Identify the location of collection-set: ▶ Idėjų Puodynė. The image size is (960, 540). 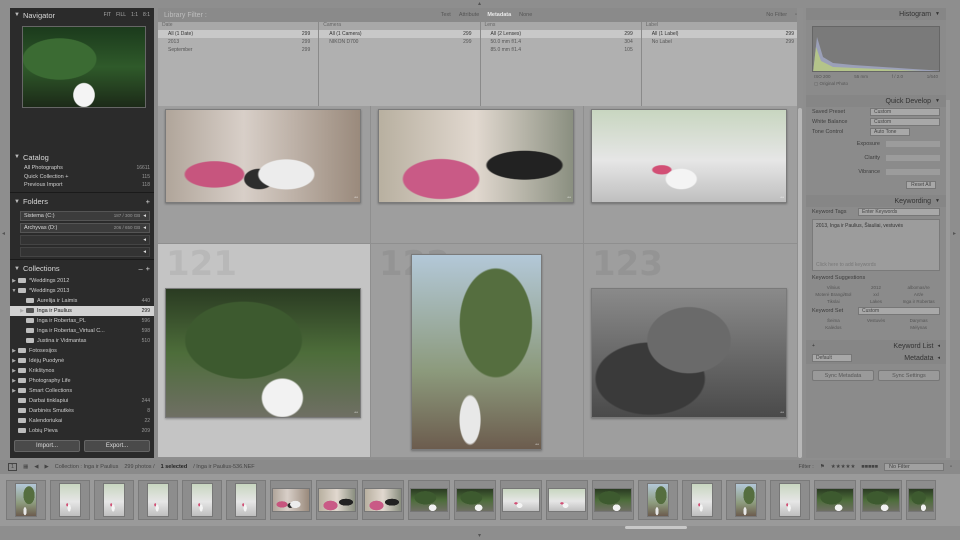
(82, 361).